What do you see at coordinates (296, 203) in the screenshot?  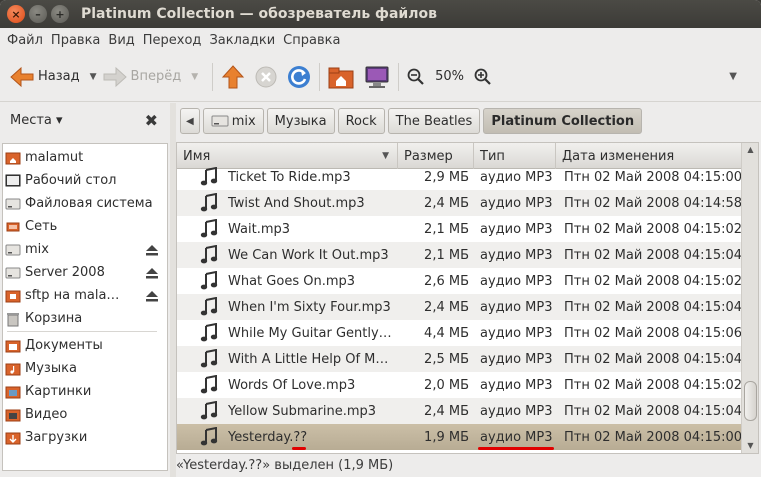 I see `file-name: Twist And Shout.mp3` at bounding box center [296, 203].